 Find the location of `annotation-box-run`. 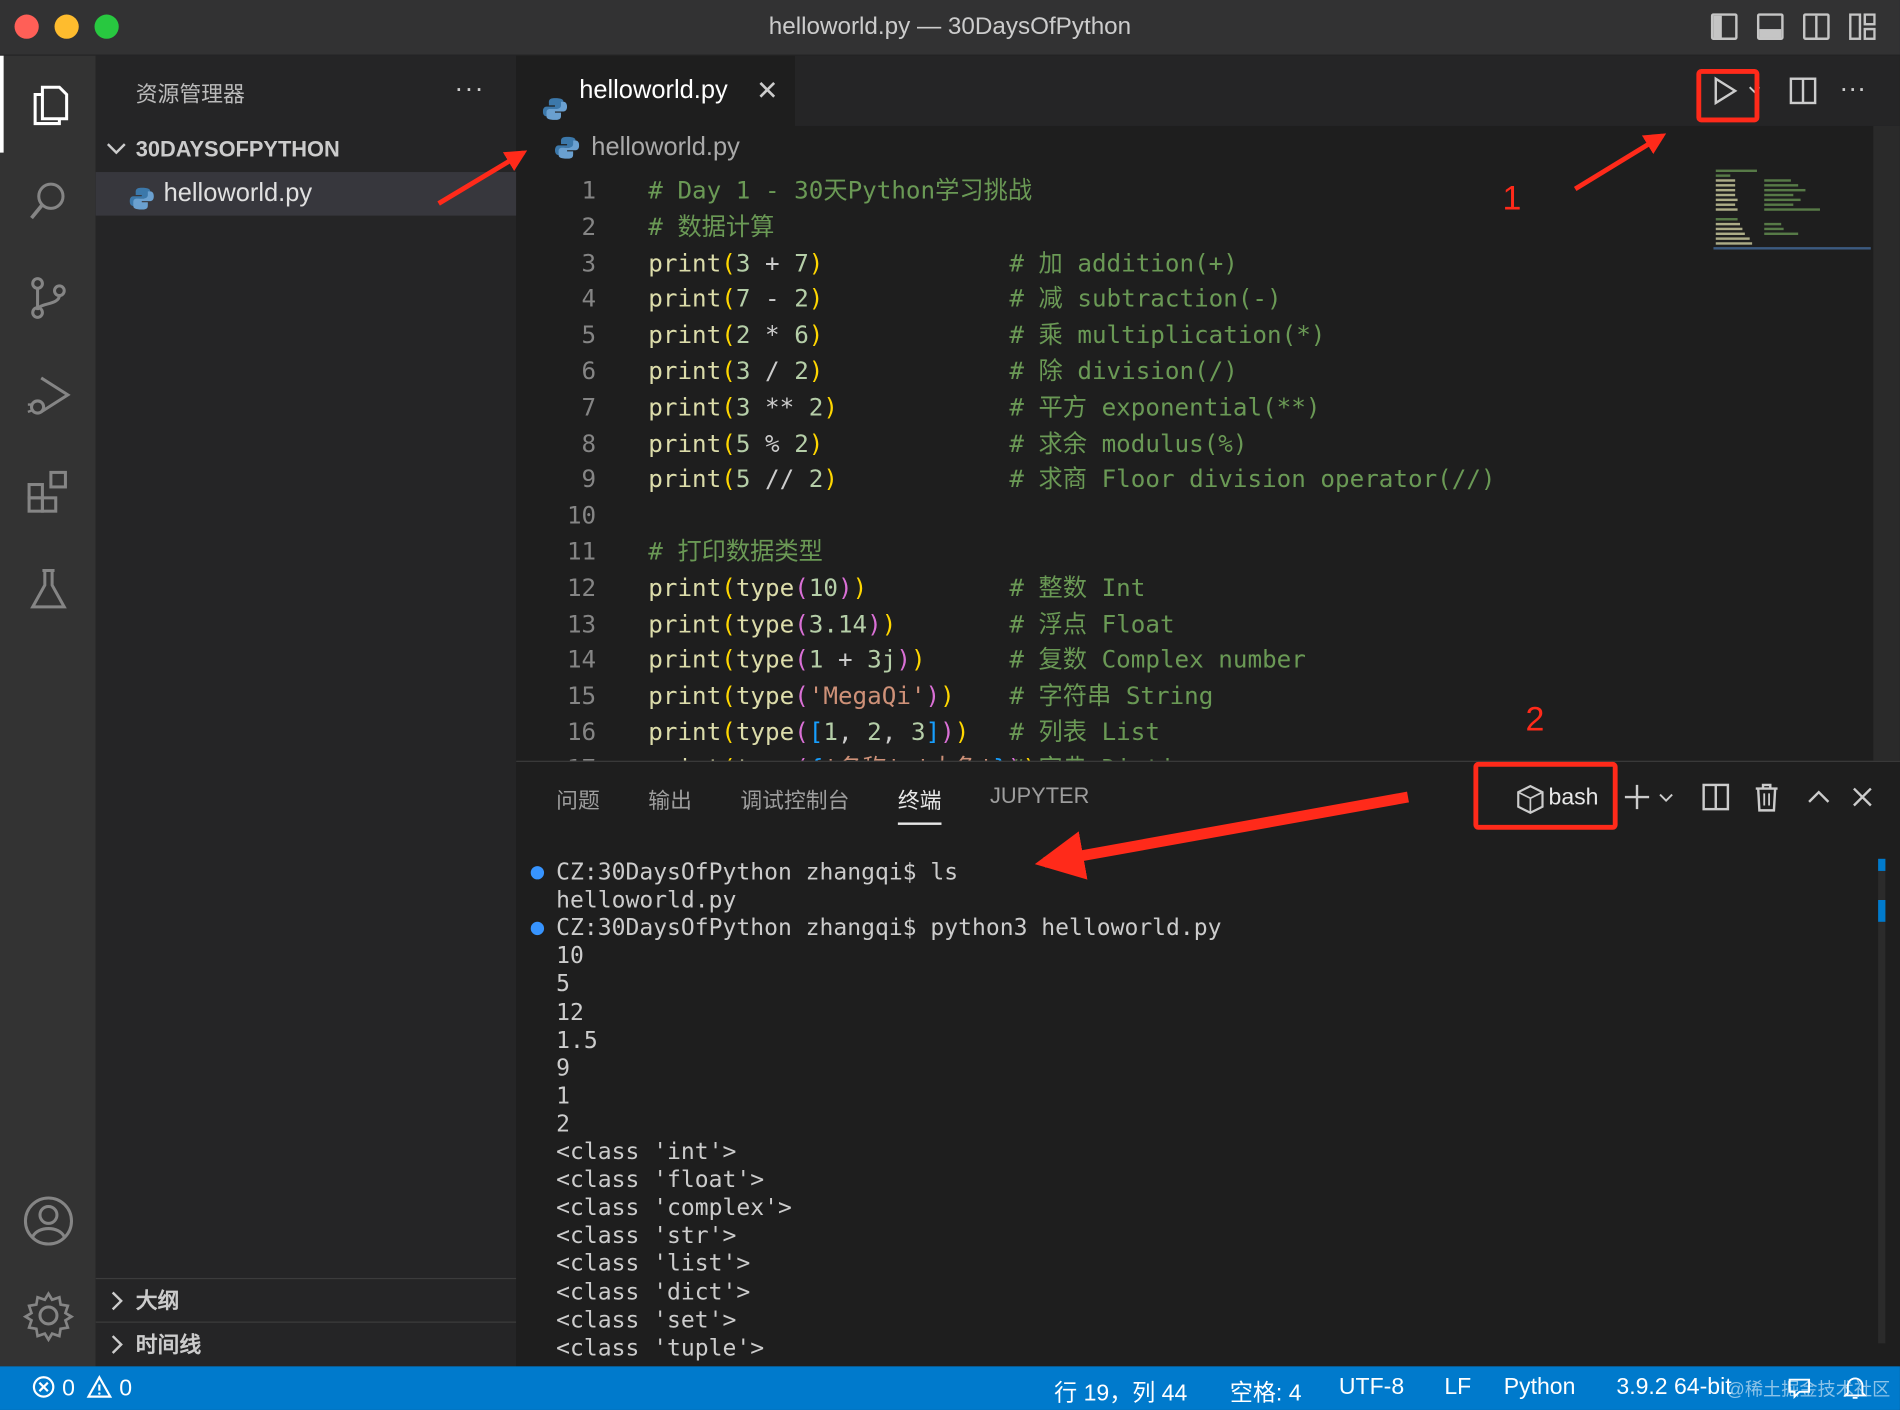

annotation-box-run is located at coordinates (1728, 96).